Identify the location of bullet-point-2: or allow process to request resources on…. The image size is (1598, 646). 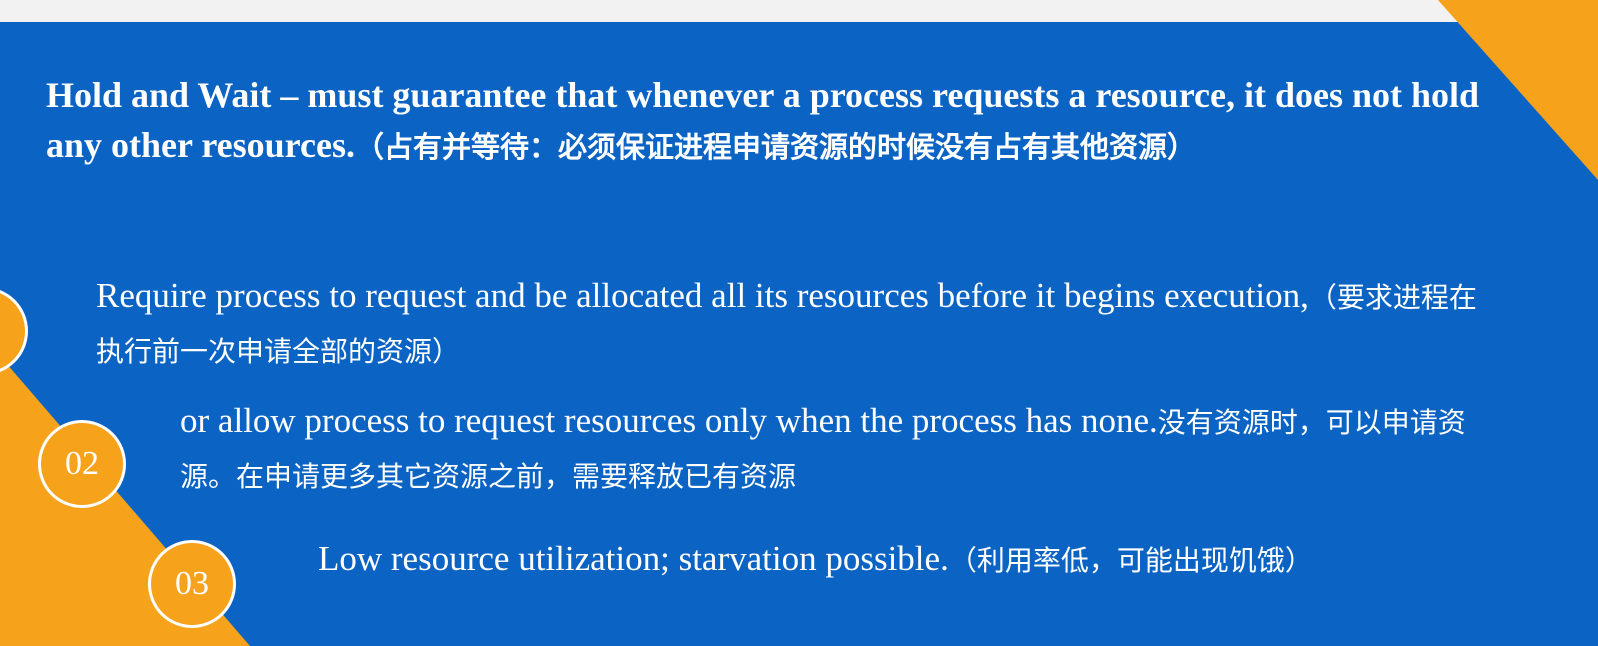
(840, 449).